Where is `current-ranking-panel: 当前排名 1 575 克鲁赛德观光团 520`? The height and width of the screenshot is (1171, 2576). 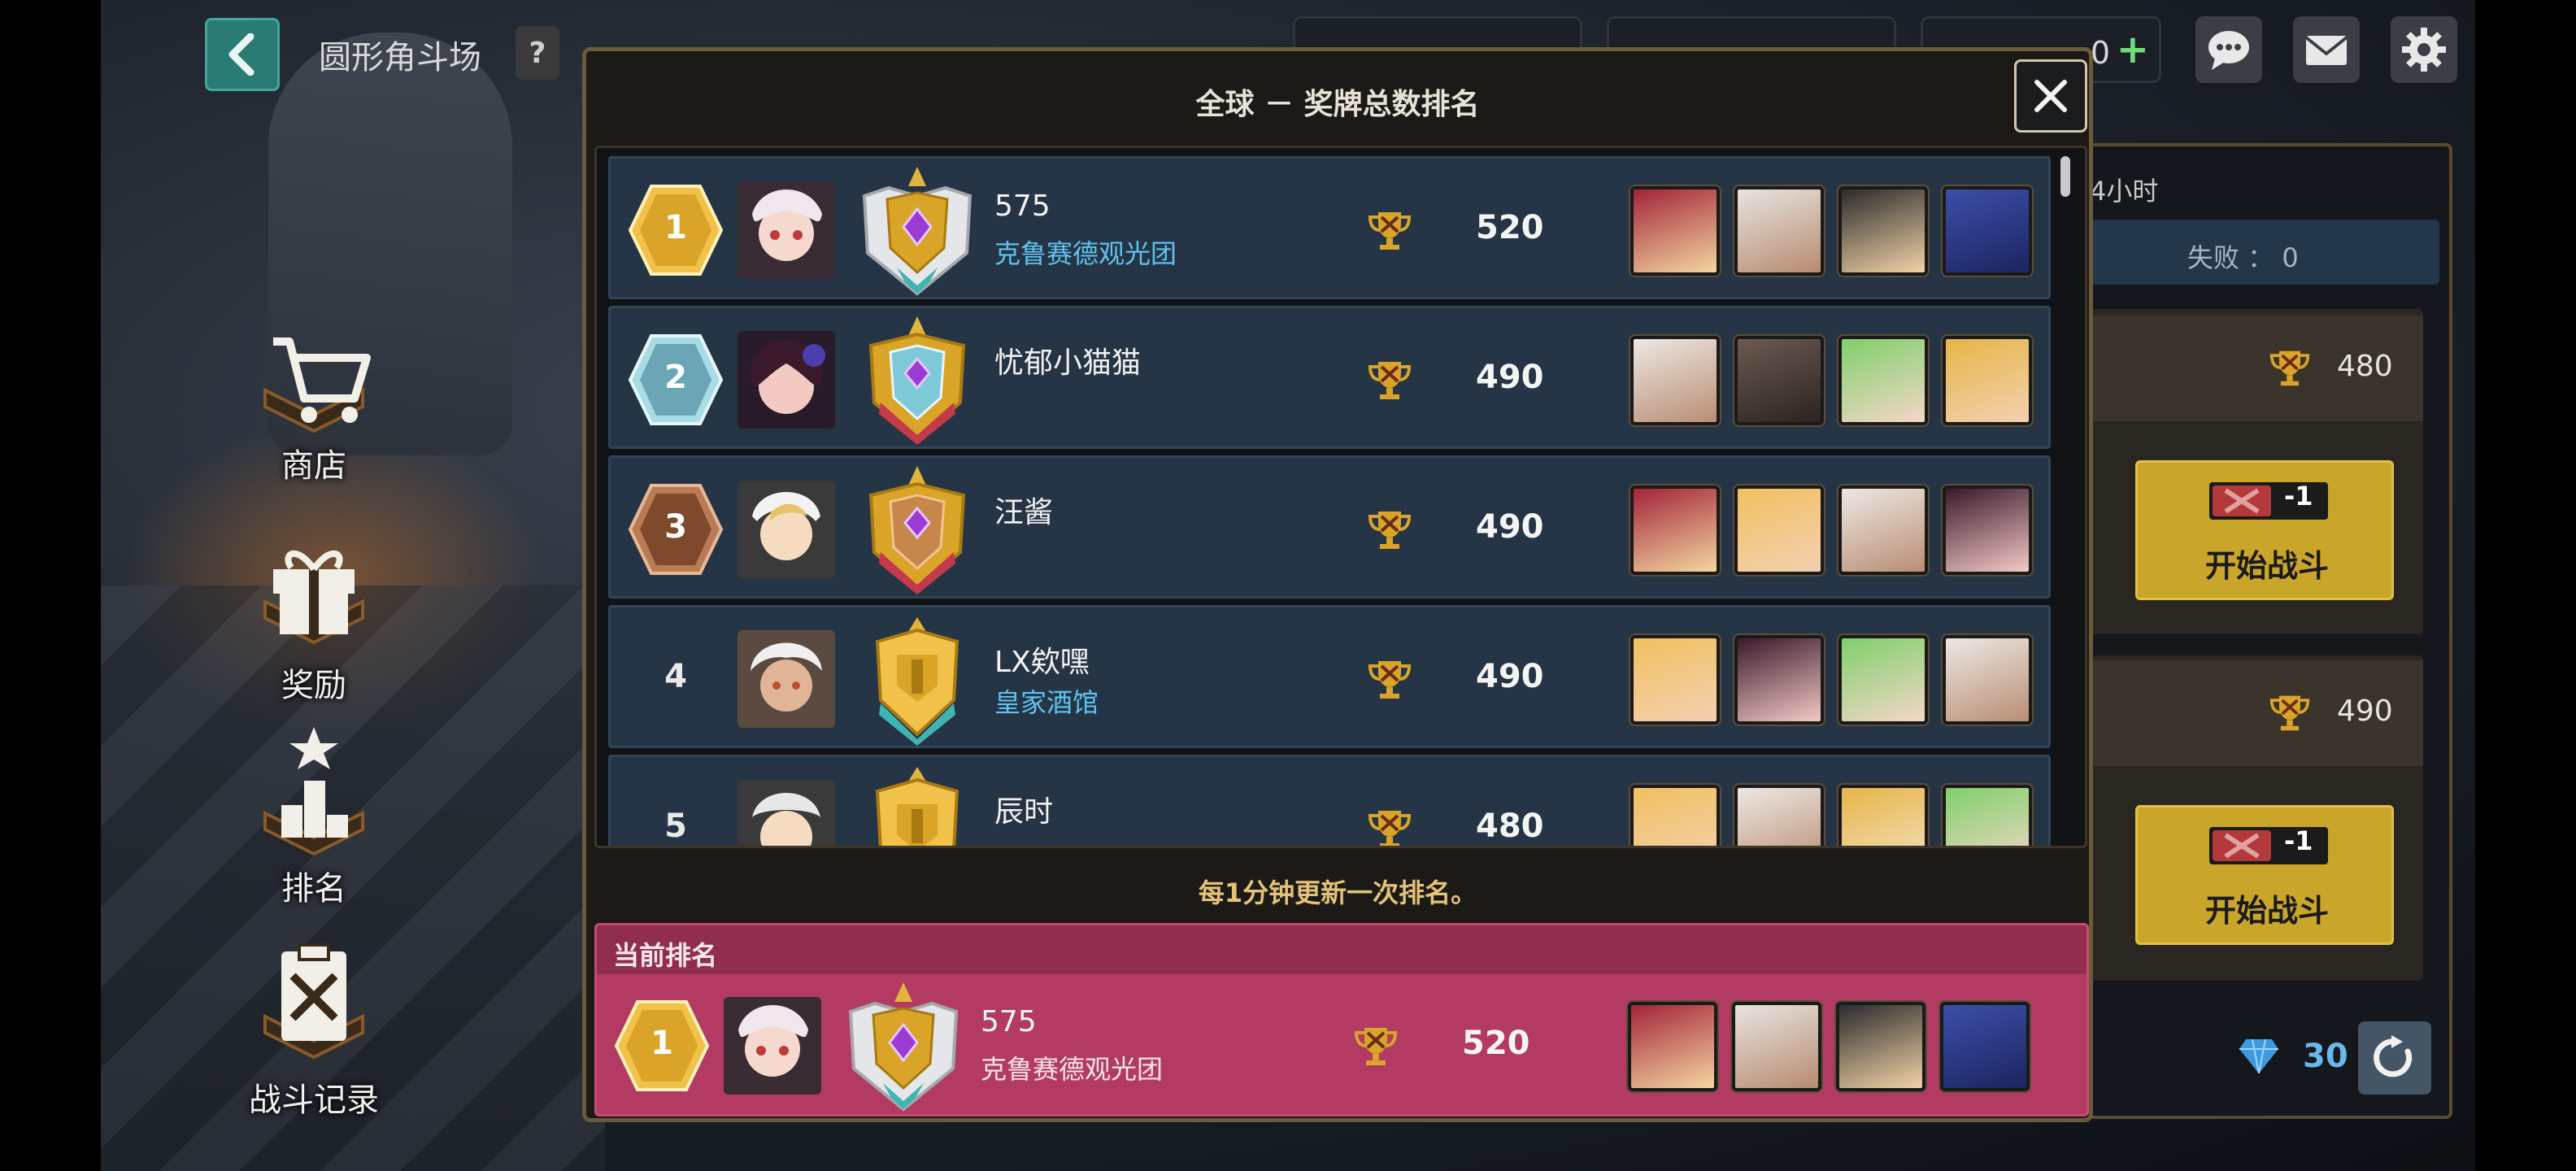
current-ranking-panel: 当前排名 1 575 克鲁赛德观光团 520 is located at coordinates (1342, 1020).